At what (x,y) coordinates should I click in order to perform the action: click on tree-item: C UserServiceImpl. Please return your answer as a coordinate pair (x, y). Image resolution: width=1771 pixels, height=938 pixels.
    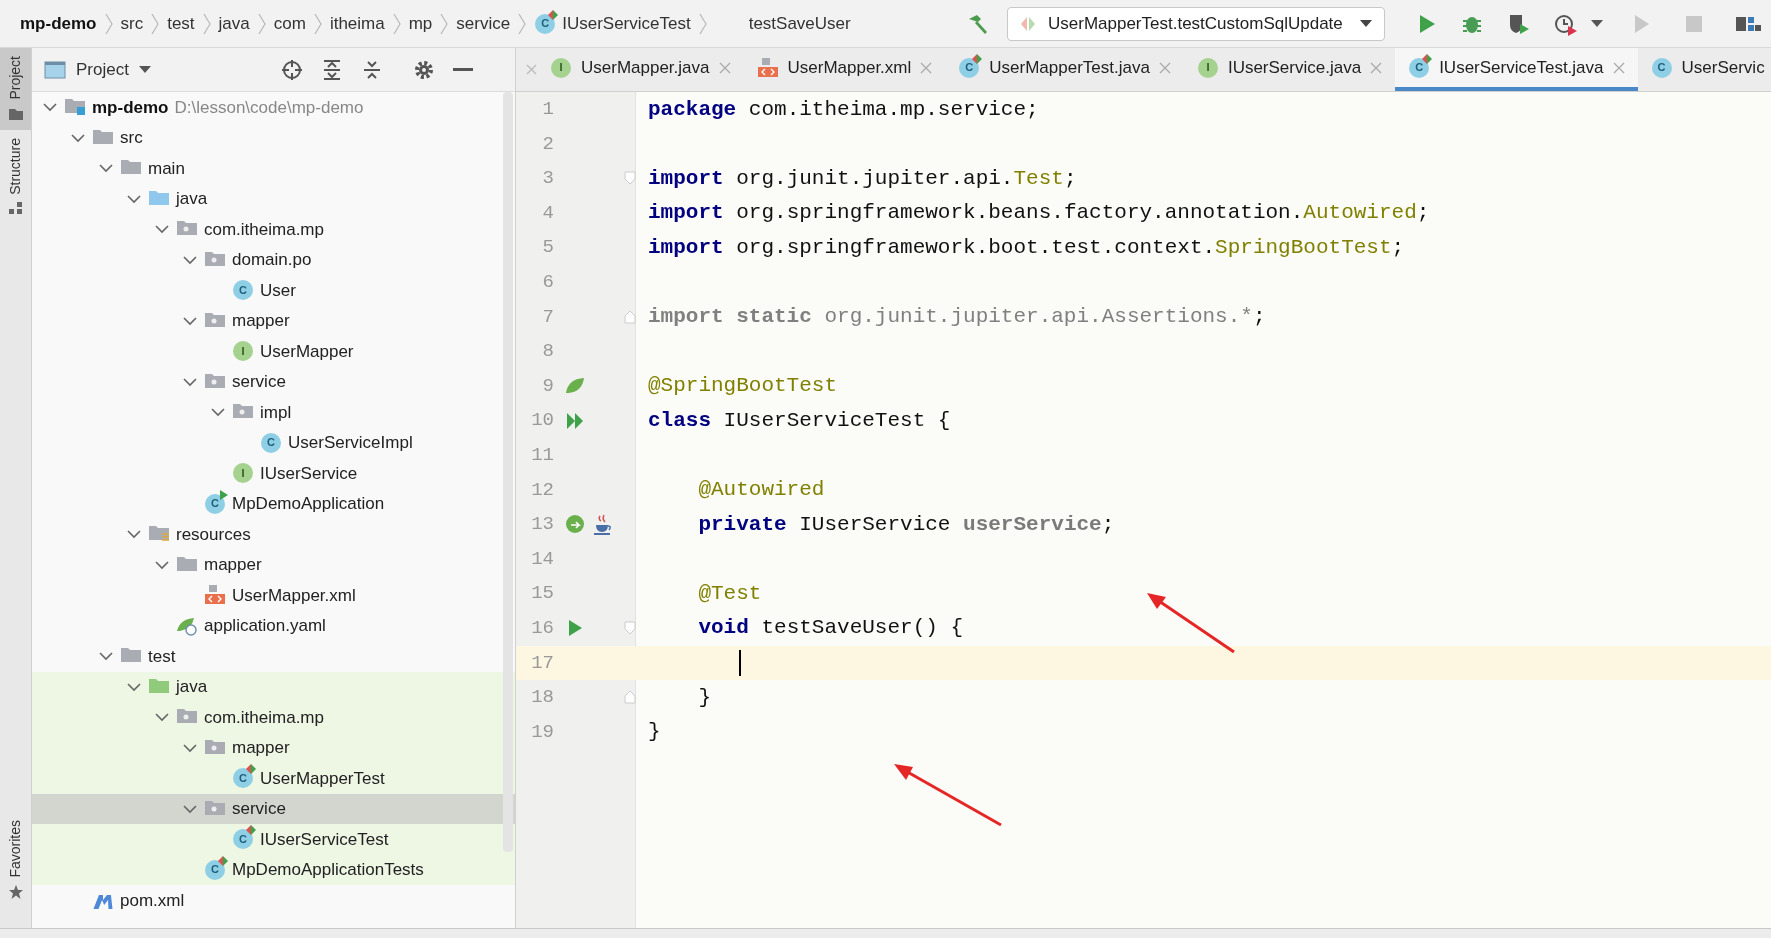
    Looking at the image, I should click on (273, 442).